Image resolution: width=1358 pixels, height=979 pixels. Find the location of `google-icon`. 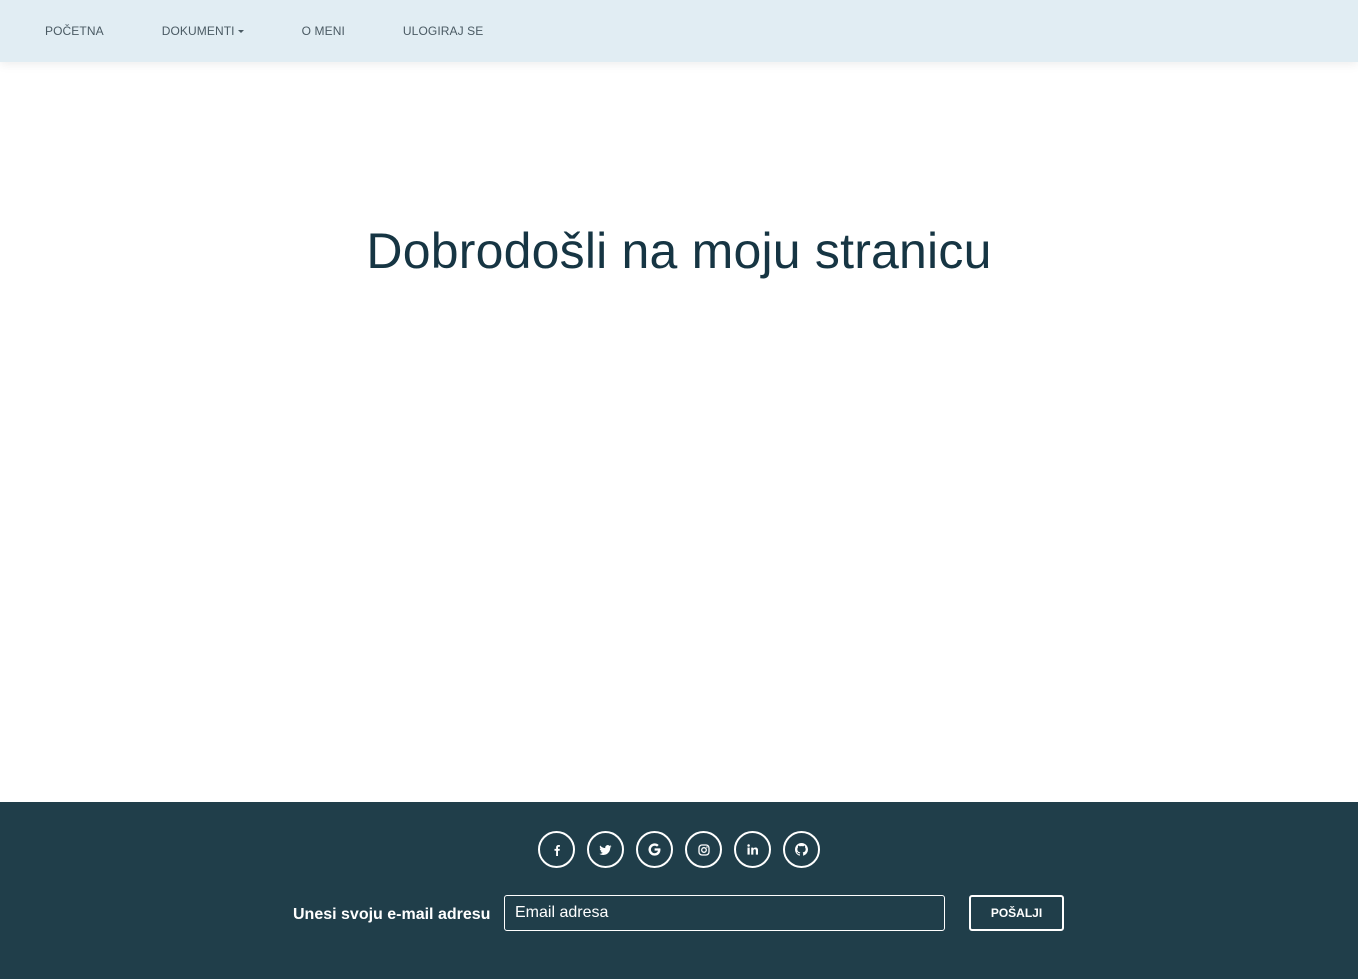

google-icon is located at coordinates (654, 849).